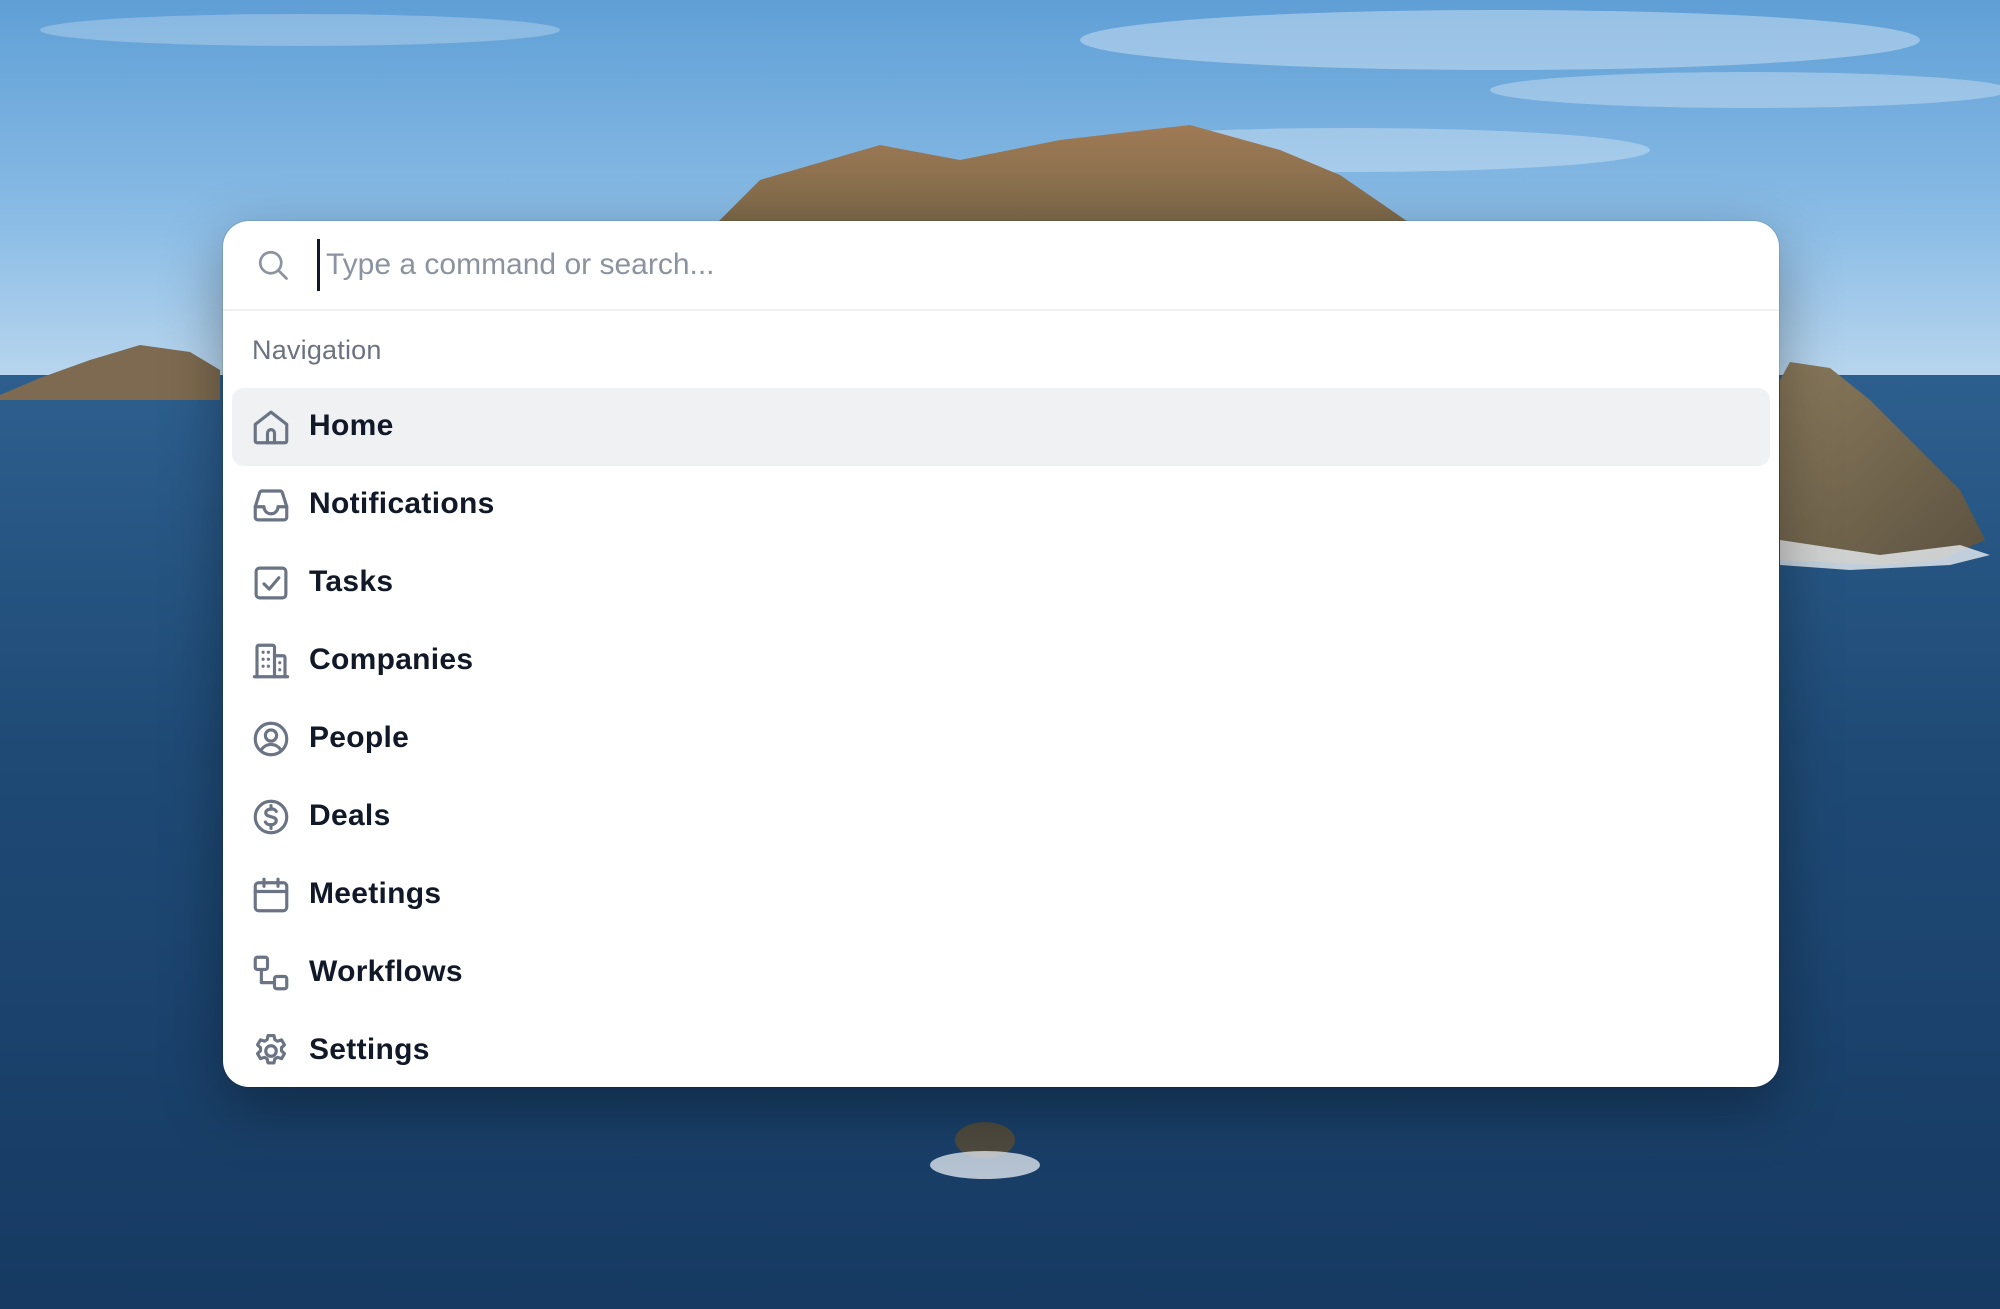  I want to click on search-input, so click(1031, 265).